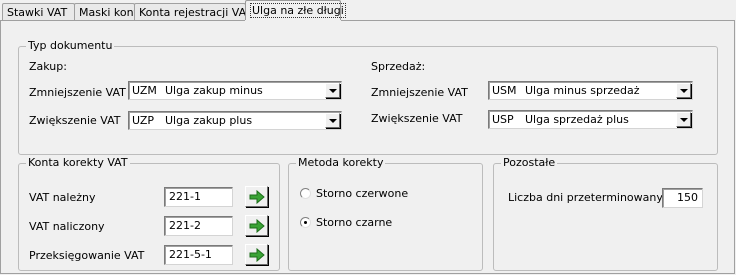  What do you see at coordinates (198, 255) in the screenshot?
I see `vat-rebooking-field: 221-5-1` at bounding box center [198, 255].